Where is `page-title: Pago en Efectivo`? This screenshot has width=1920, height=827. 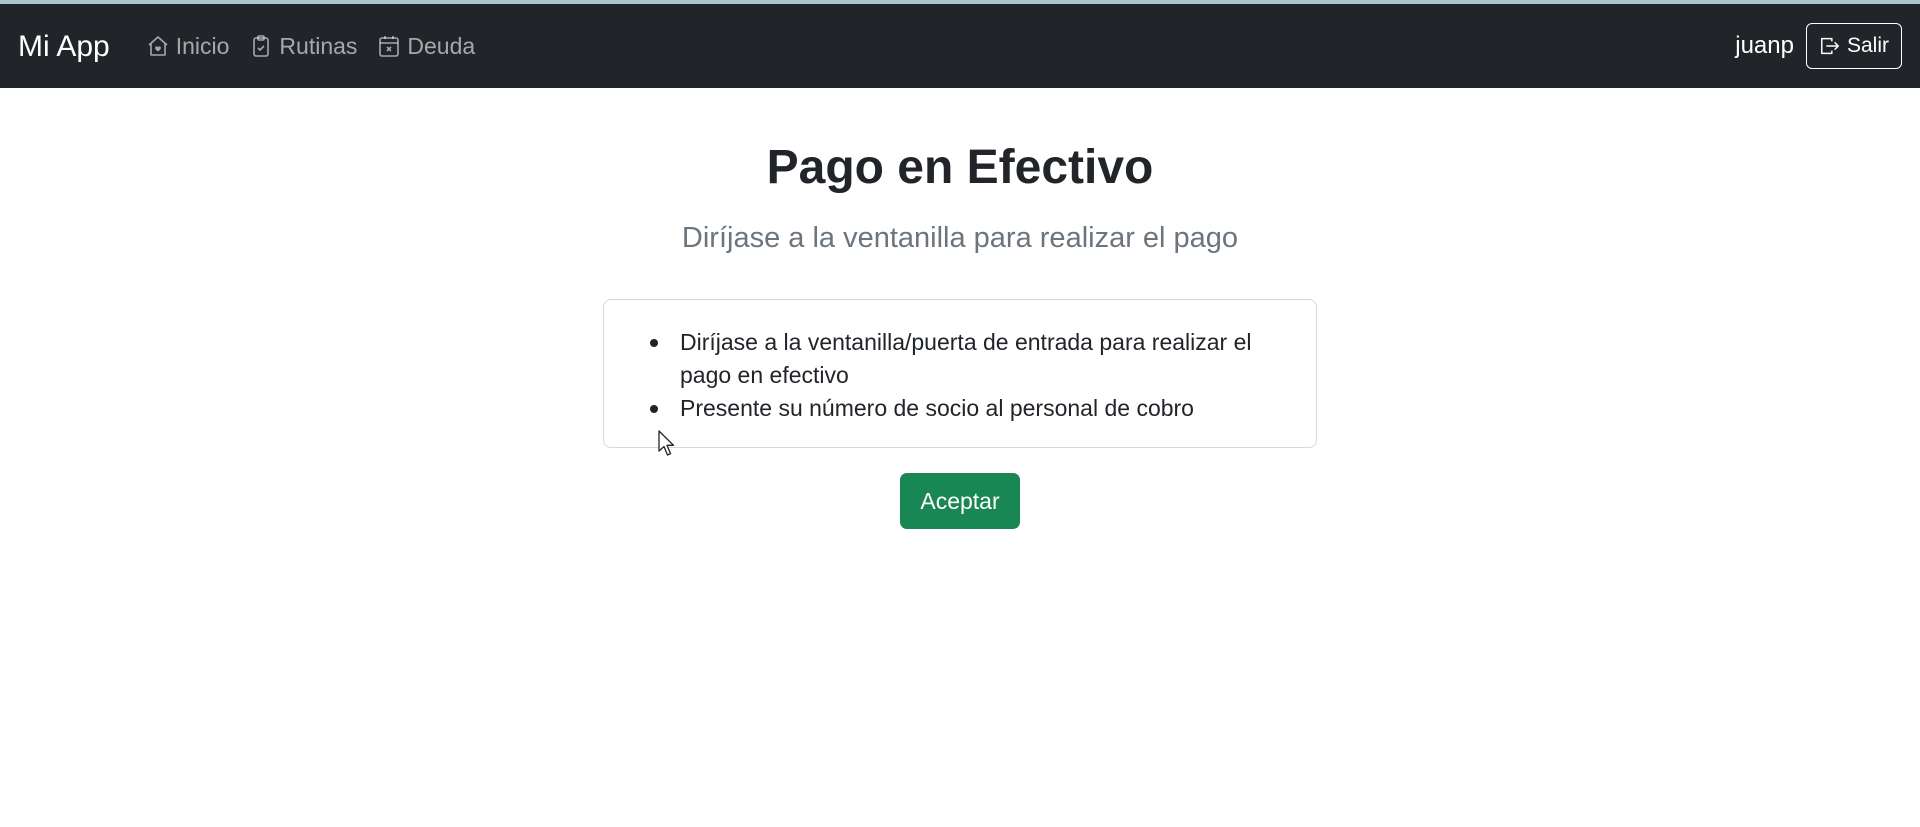
page-title: Pago en Efectivo is located at coordinates (960, 167).